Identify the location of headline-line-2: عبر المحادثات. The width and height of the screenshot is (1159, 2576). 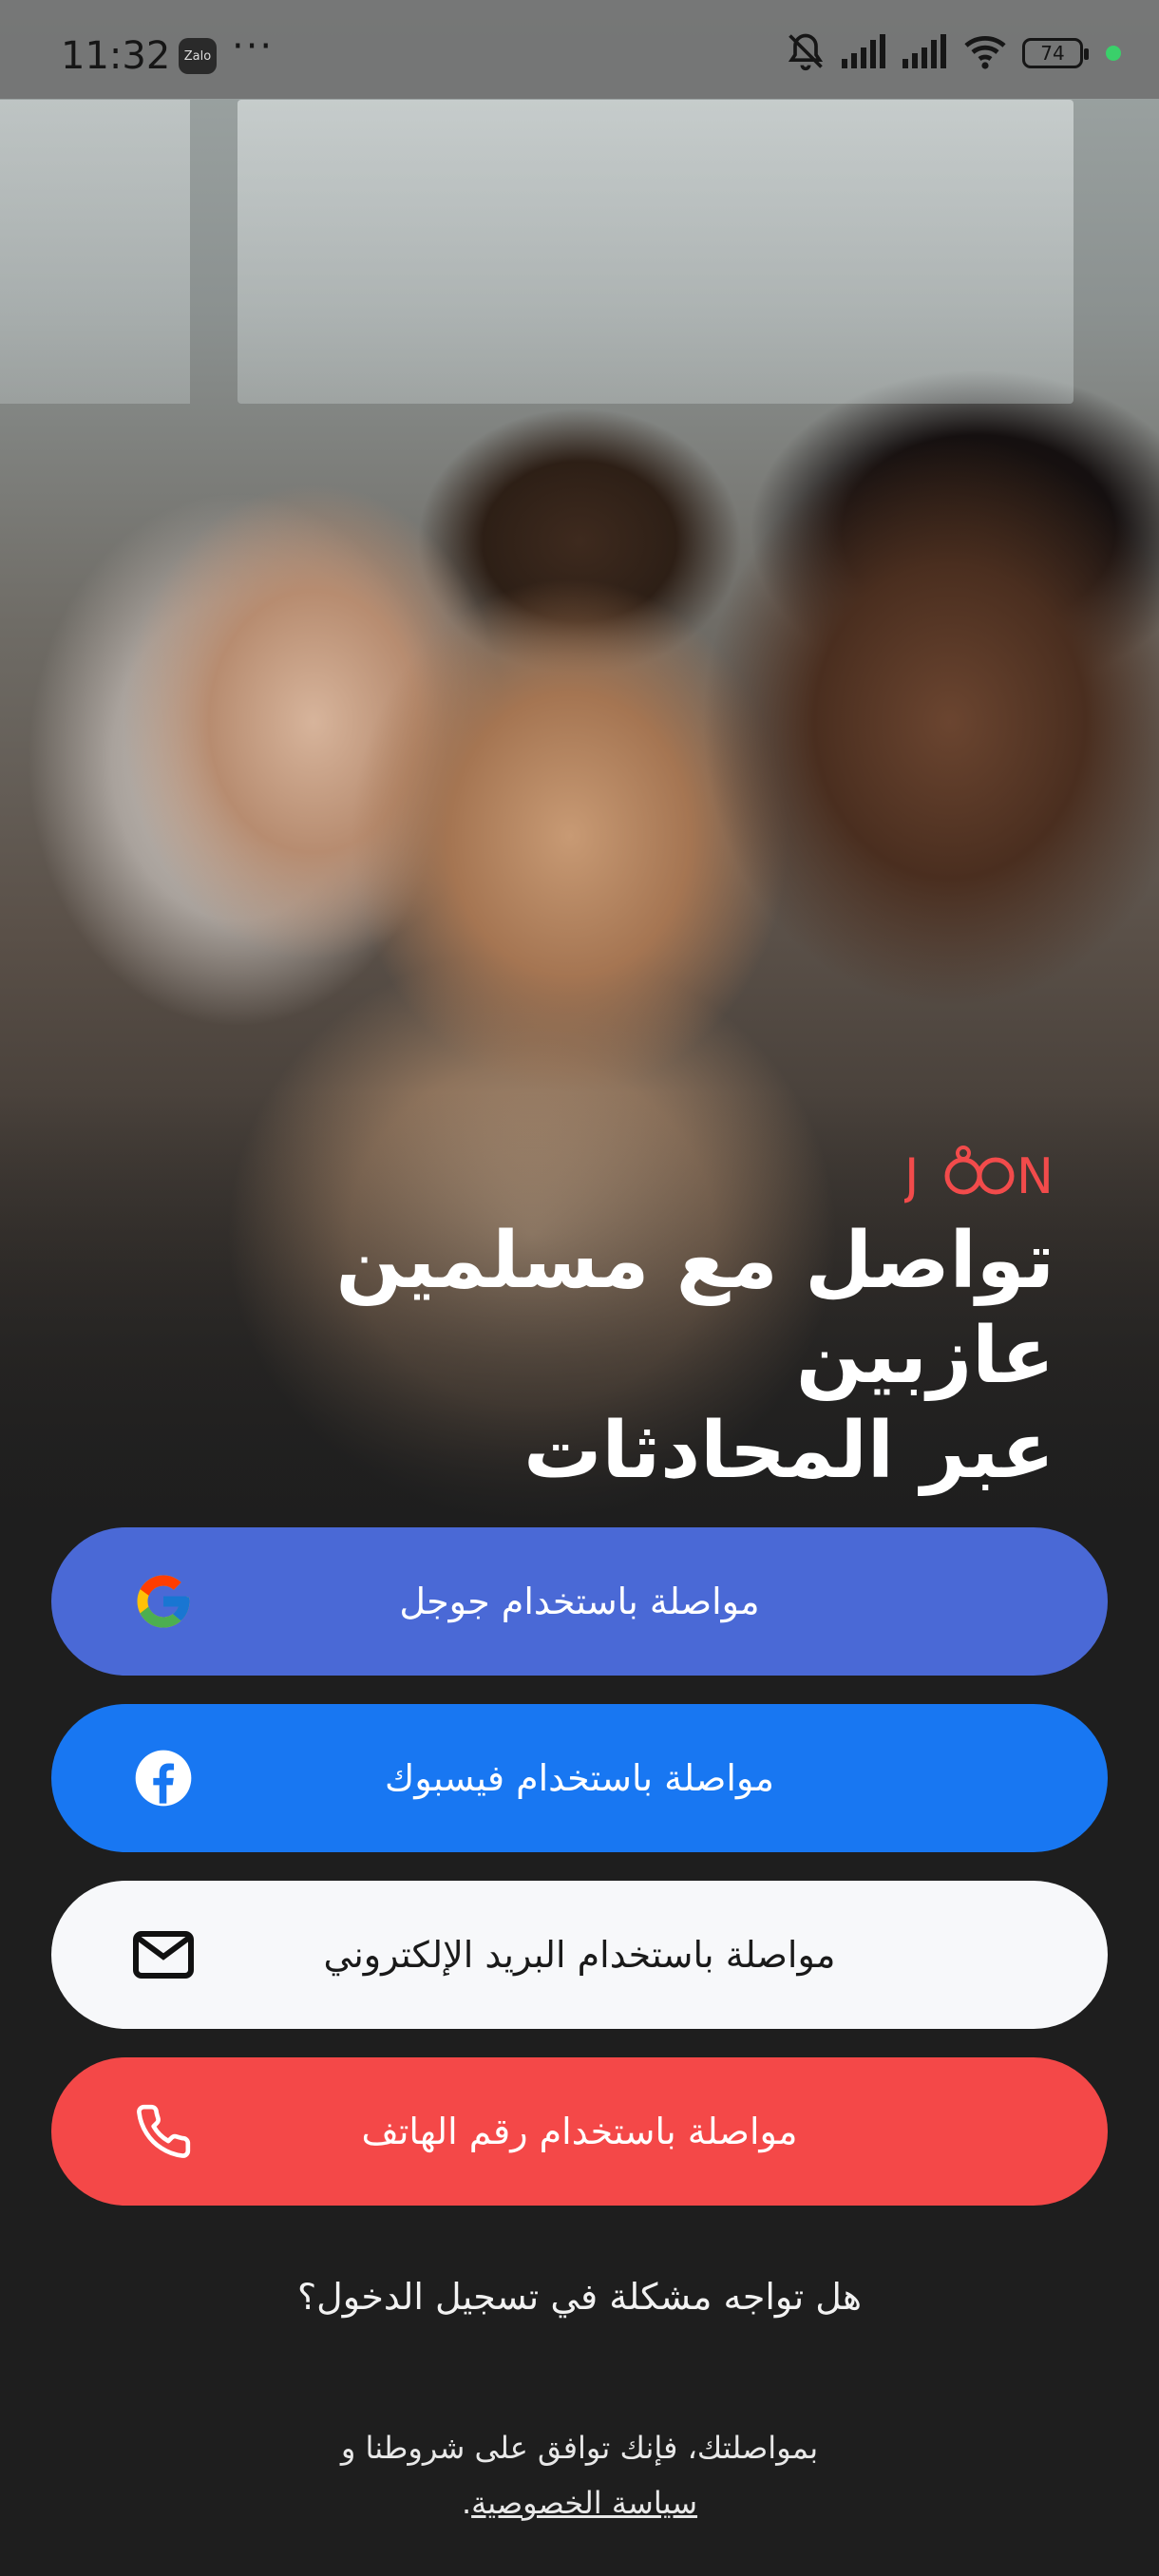
(788, 1451).